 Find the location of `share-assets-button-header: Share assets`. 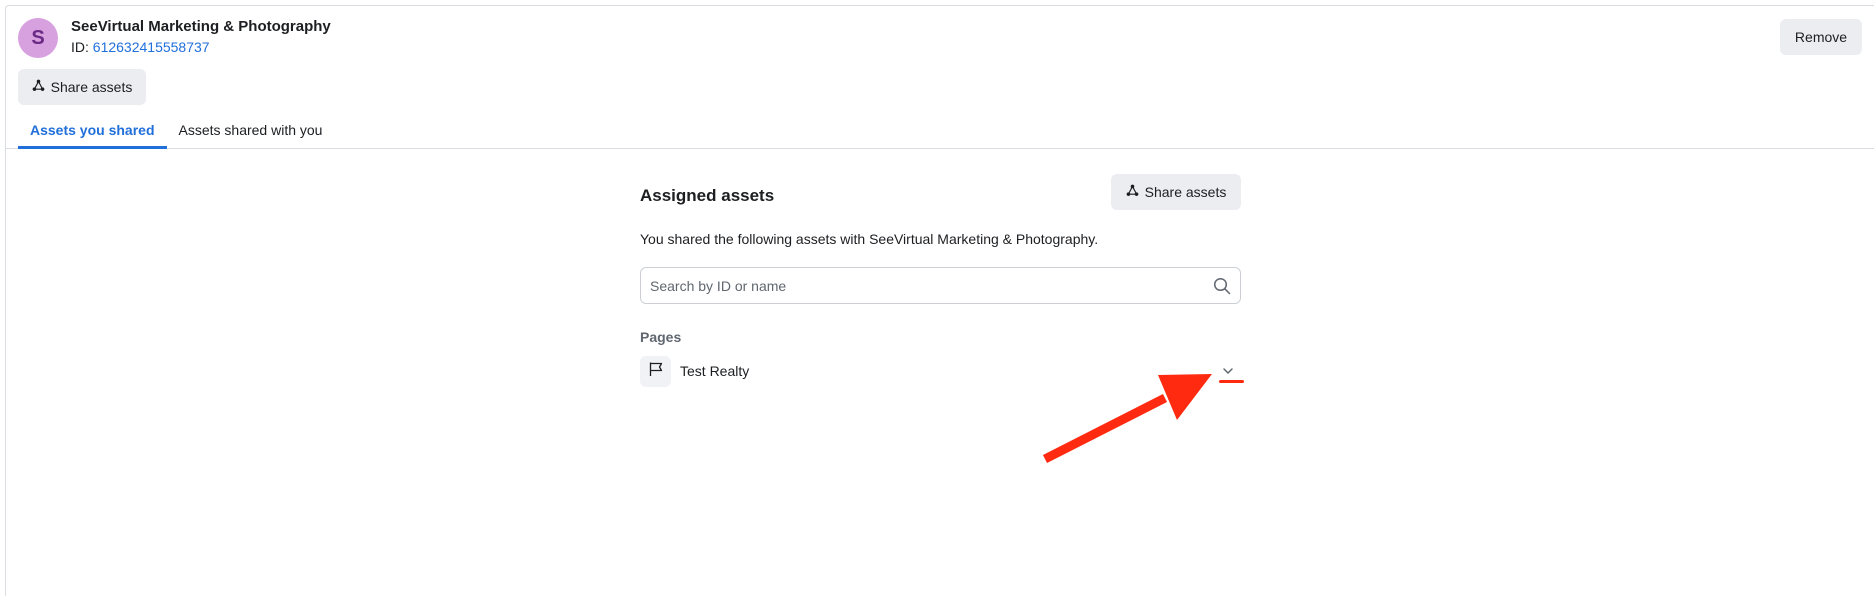

share-assets-button-header: Share assets is located at coordinates (82, 87).